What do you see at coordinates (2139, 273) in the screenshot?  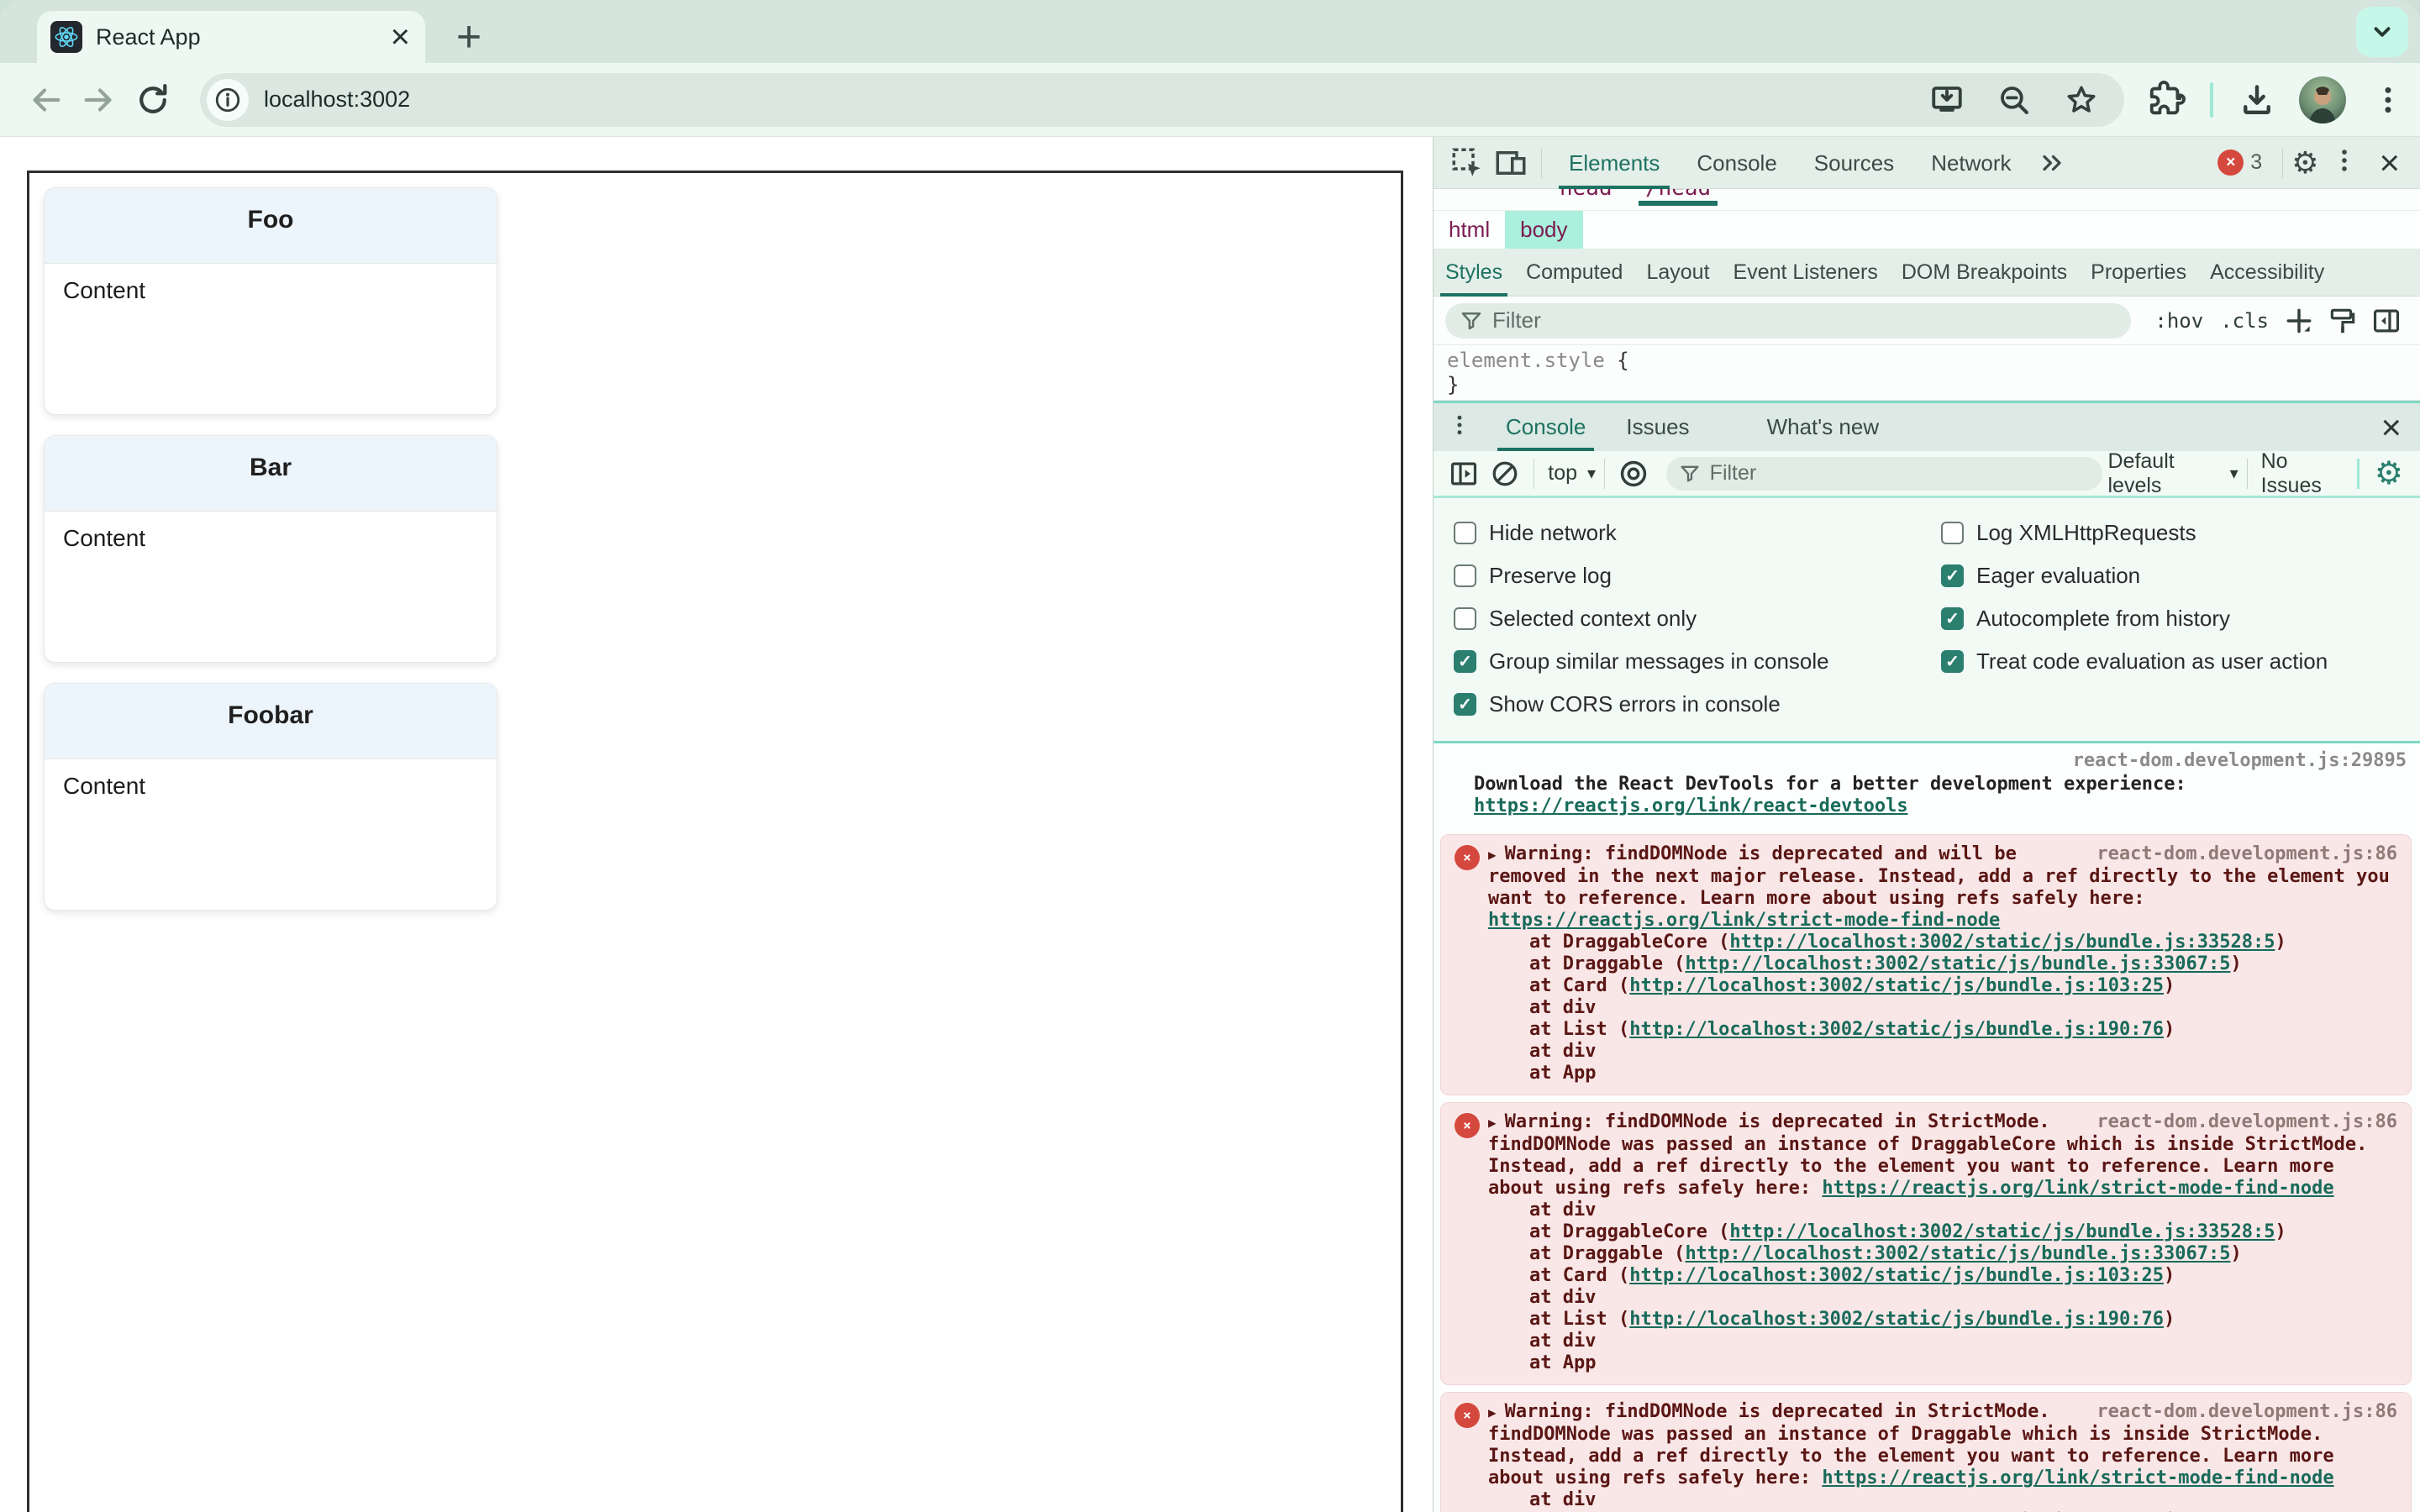 I see `tab-properties: Properties` at bounding box center [2139, 273].